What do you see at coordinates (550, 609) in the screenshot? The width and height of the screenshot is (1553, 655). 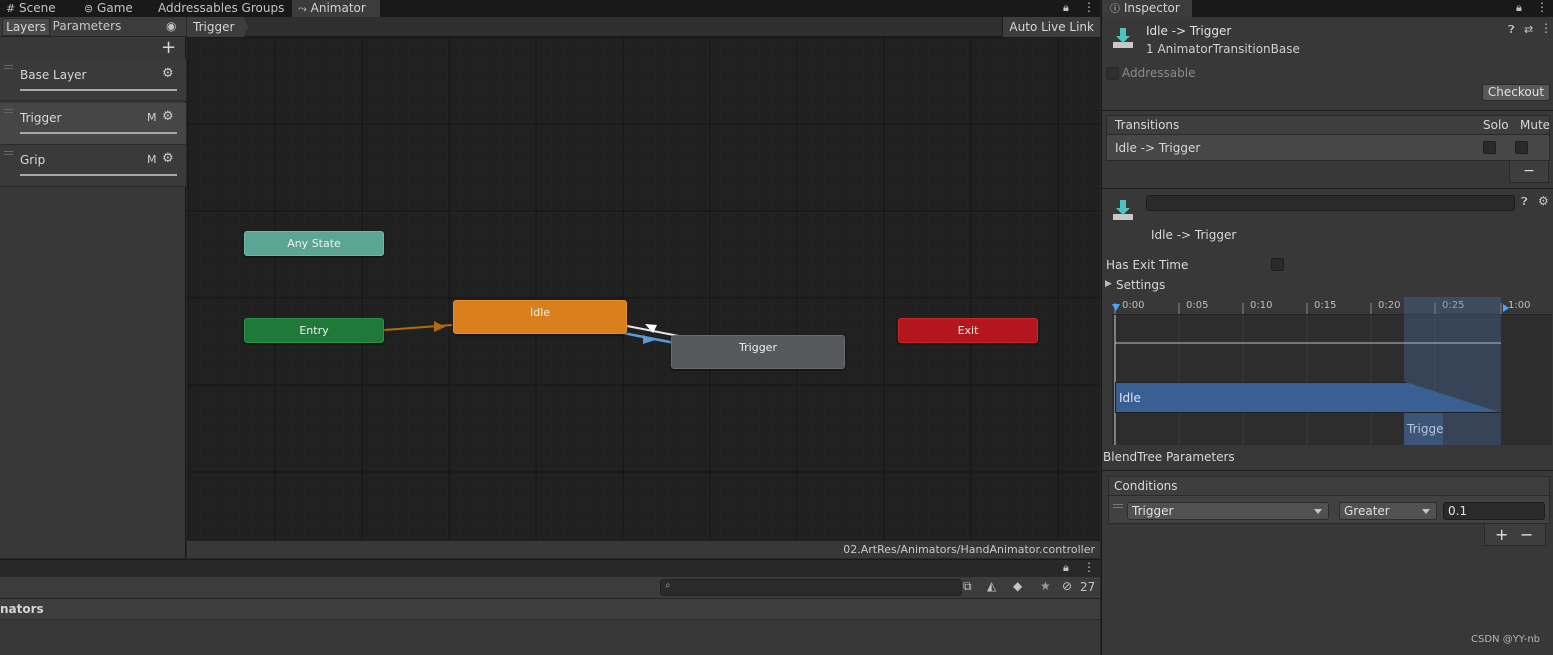 I see `folder-header: nators` at bounding box center [550, 609].